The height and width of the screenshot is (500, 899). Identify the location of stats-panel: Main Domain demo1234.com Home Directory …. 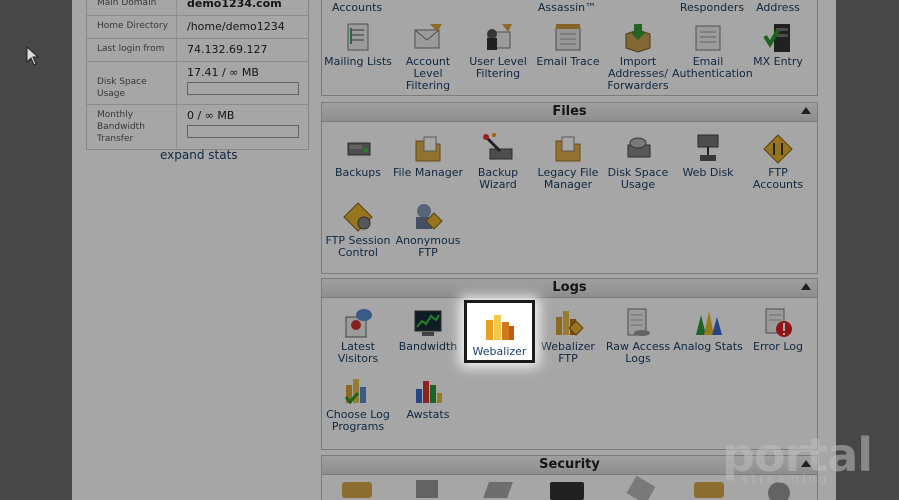
(197, 75).